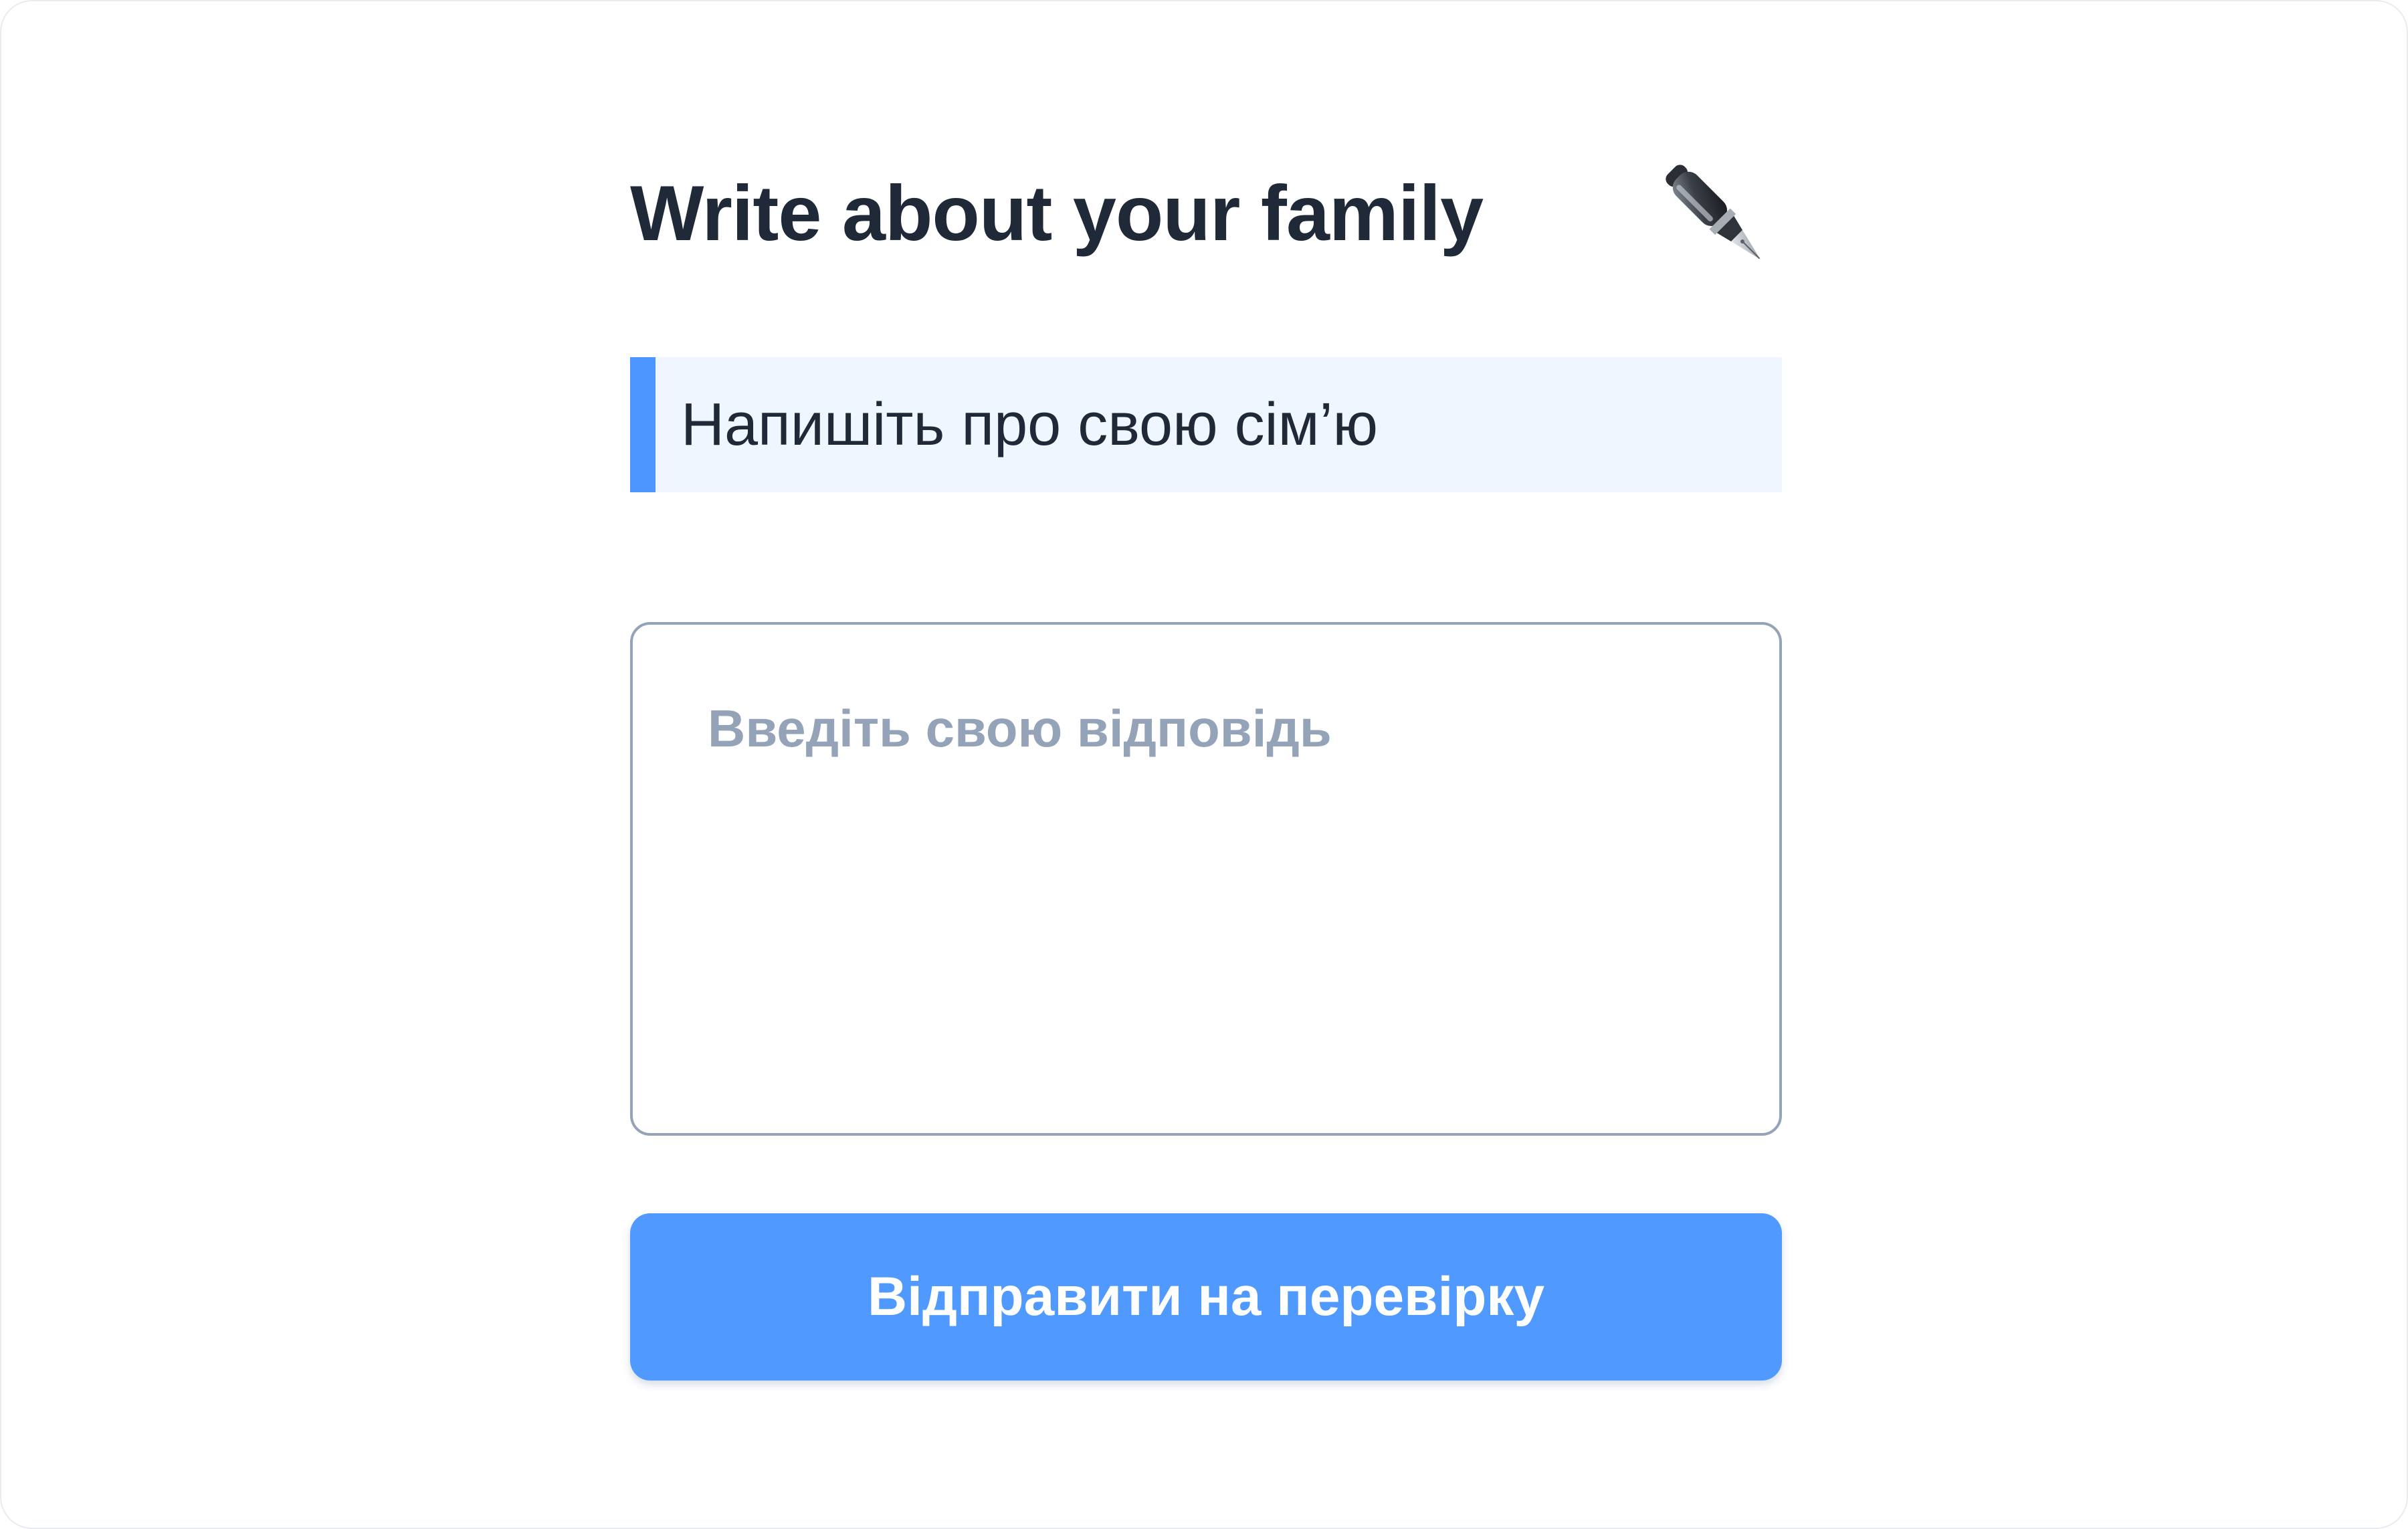 Image resolution: width=2408 pixels, height=1529 pixels. What do you see at coordinates (1057, 213) in the screenshot?
I see `page-title: Write about your family` at bounding box center [1057, 213].